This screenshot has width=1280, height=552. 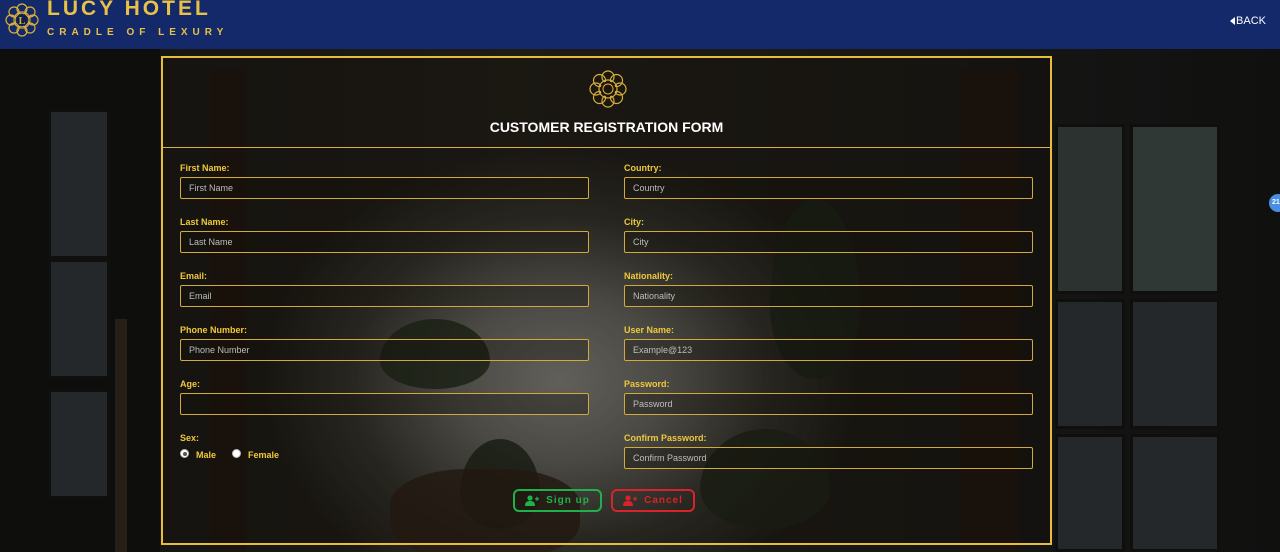 I want to click on last-name-label: Last Name:, so click(x=204, y=222).